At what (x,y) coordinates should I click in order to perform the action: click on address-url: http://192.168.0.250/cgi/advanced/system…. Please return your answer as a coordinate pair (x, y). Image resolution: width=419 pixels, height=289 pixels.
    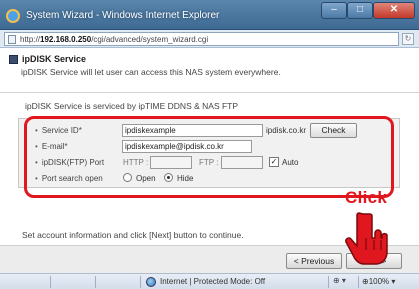
    Looking at the image, I should click on (114, 39).